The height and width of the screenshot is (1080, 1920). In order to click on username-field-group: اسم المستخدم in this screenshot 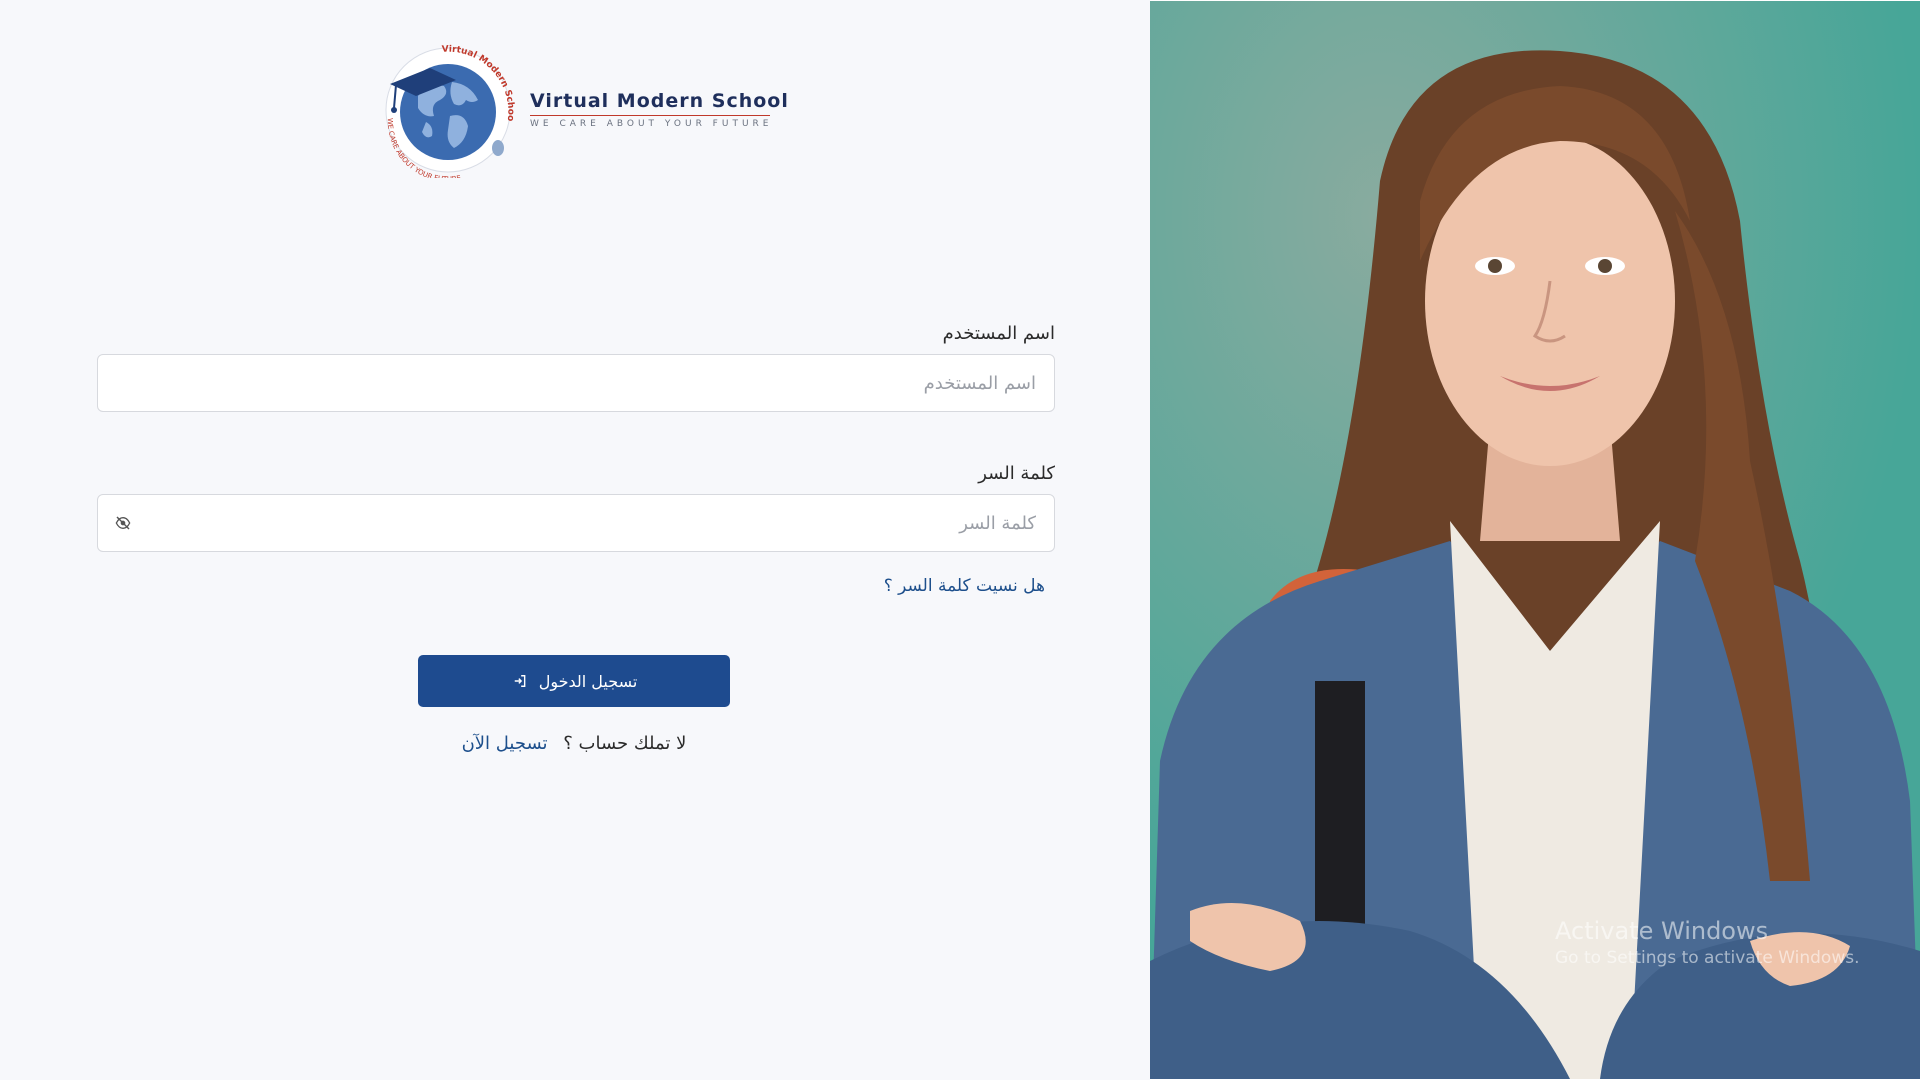, I will do `click(575, 367)`.